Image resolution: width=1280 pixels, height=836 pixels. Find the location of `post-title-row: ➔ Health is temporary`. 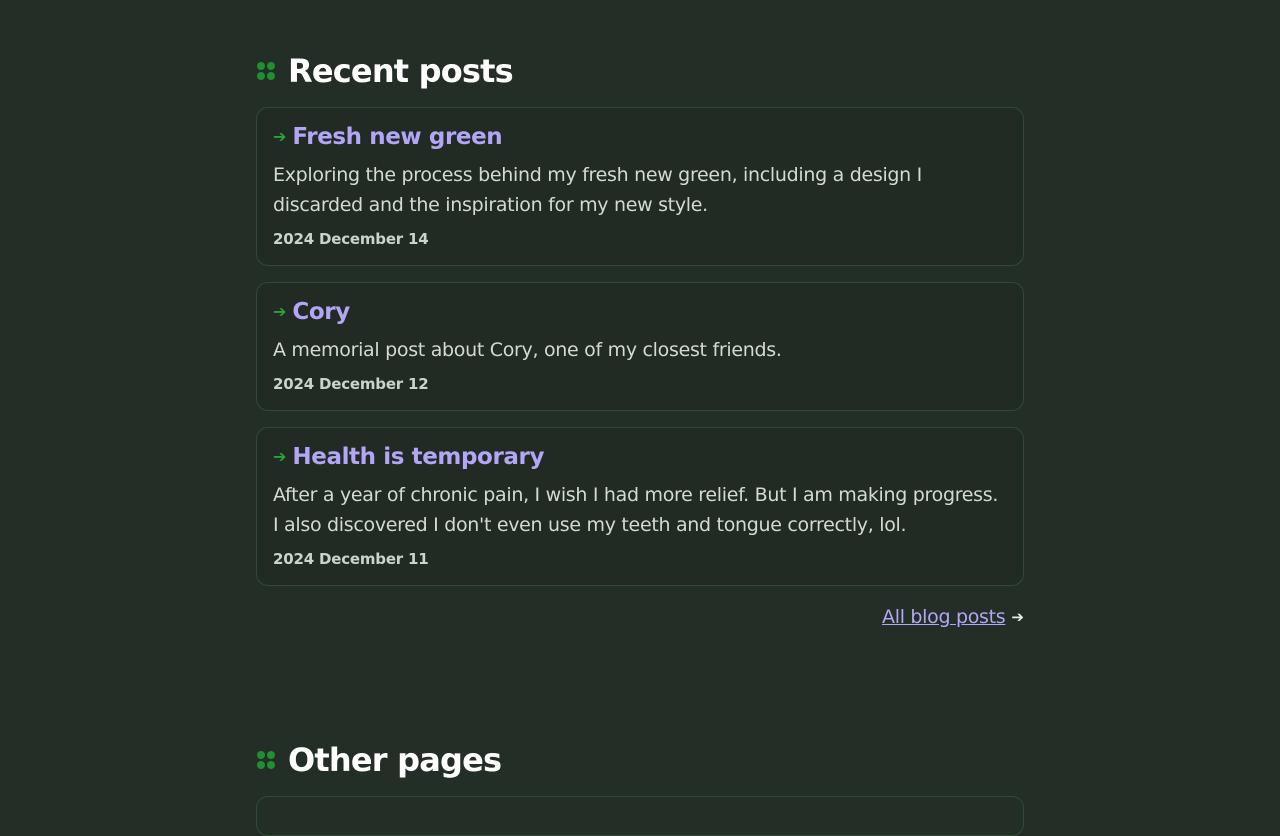

post-title-row: ➔ Health is temporary is located at coordinates (640, 457).